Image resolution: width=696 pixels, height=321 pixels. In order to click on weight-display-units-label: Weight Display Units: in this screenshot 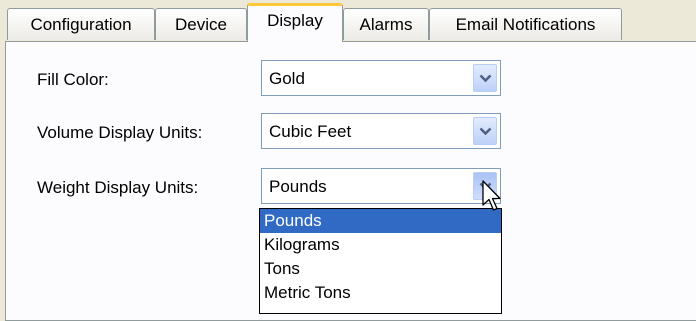, I will do `click(118, 187)`.